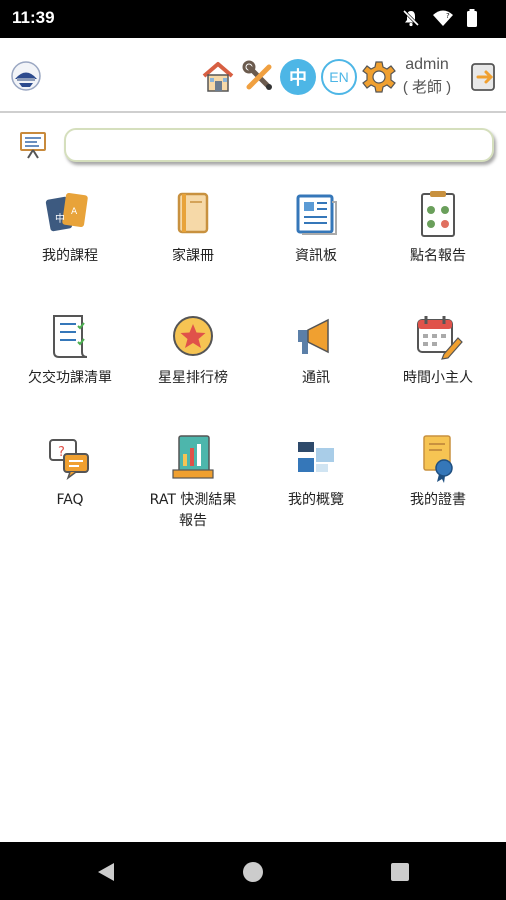 This screenshot has height=900, width=506. Describe the element at coordinates (443, 18) in the screenshot. I see `wifi-icon: ?` at that location.